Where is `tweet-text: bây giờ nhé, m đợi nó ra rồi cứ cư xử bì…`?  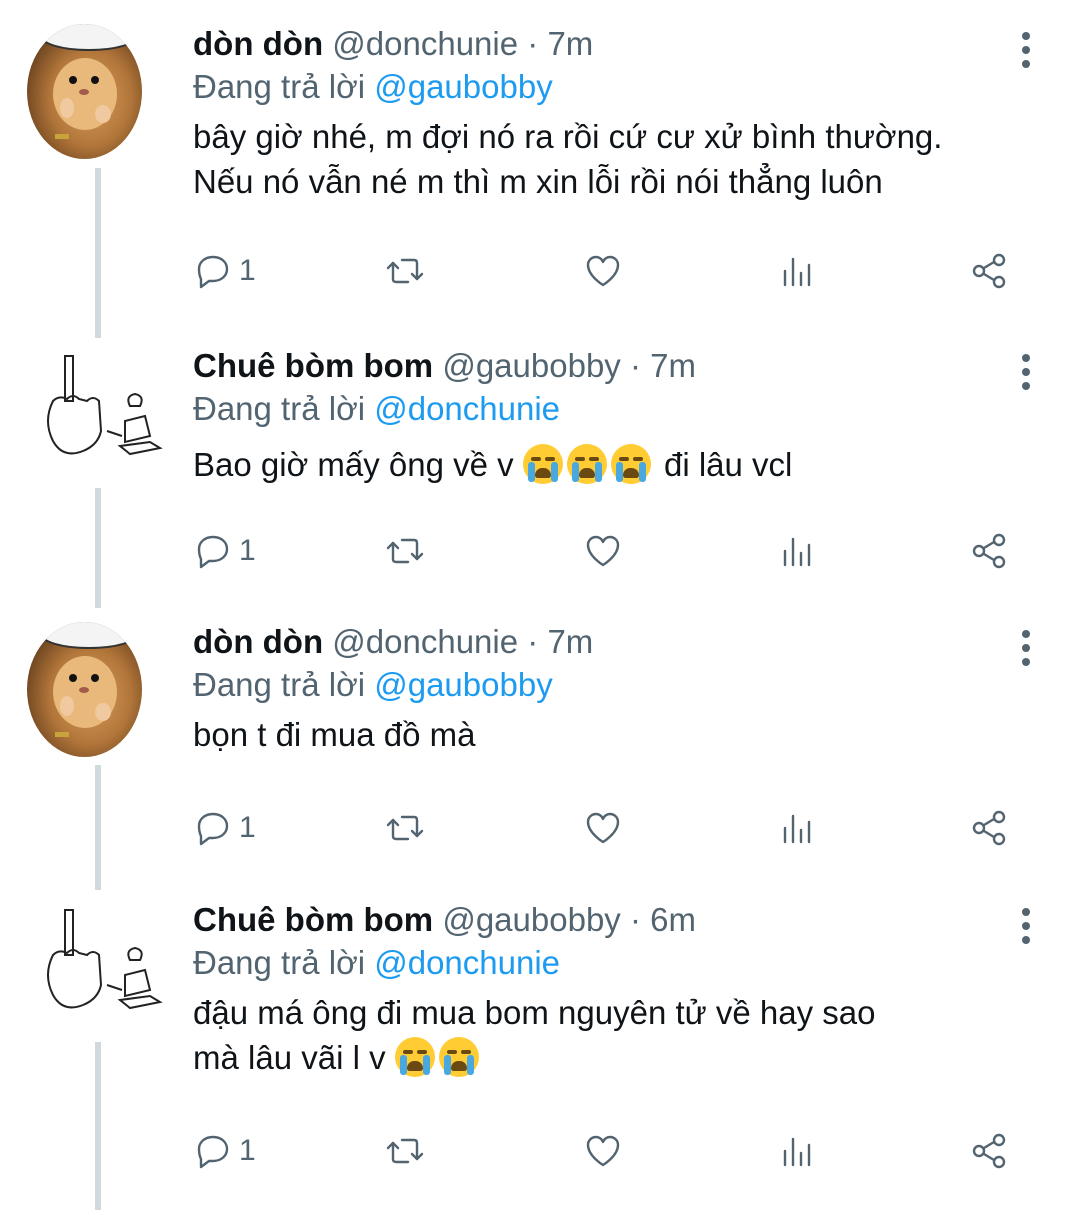 tweet-text: bây giờ nhé, m đợi nó ra rồi cứ cư xử bì… is located at coordinates (616, 159).